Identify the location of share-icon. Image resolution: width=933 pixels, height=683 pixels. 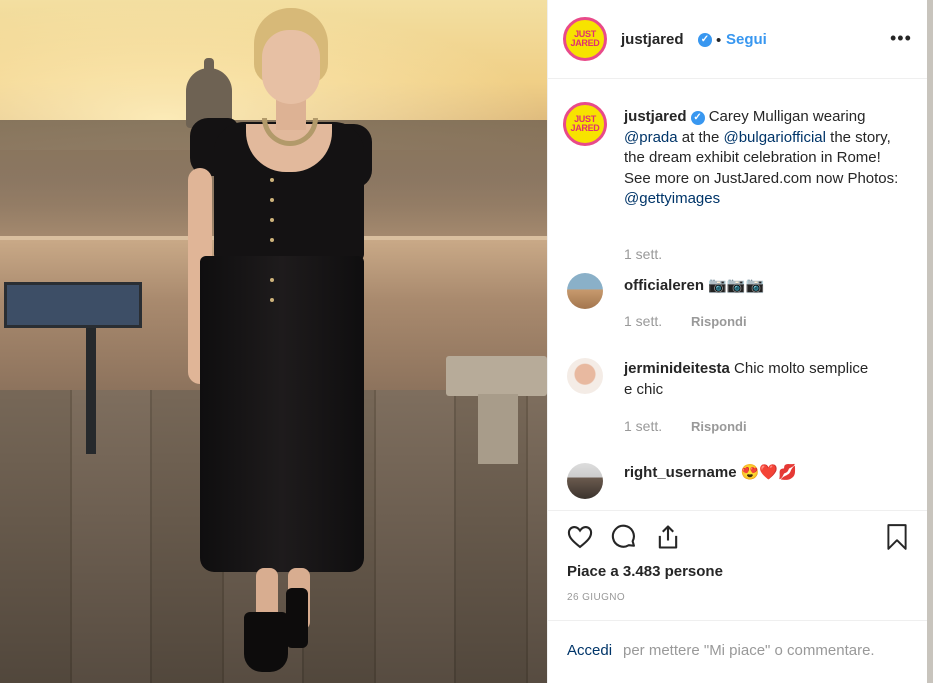
(668, 539).